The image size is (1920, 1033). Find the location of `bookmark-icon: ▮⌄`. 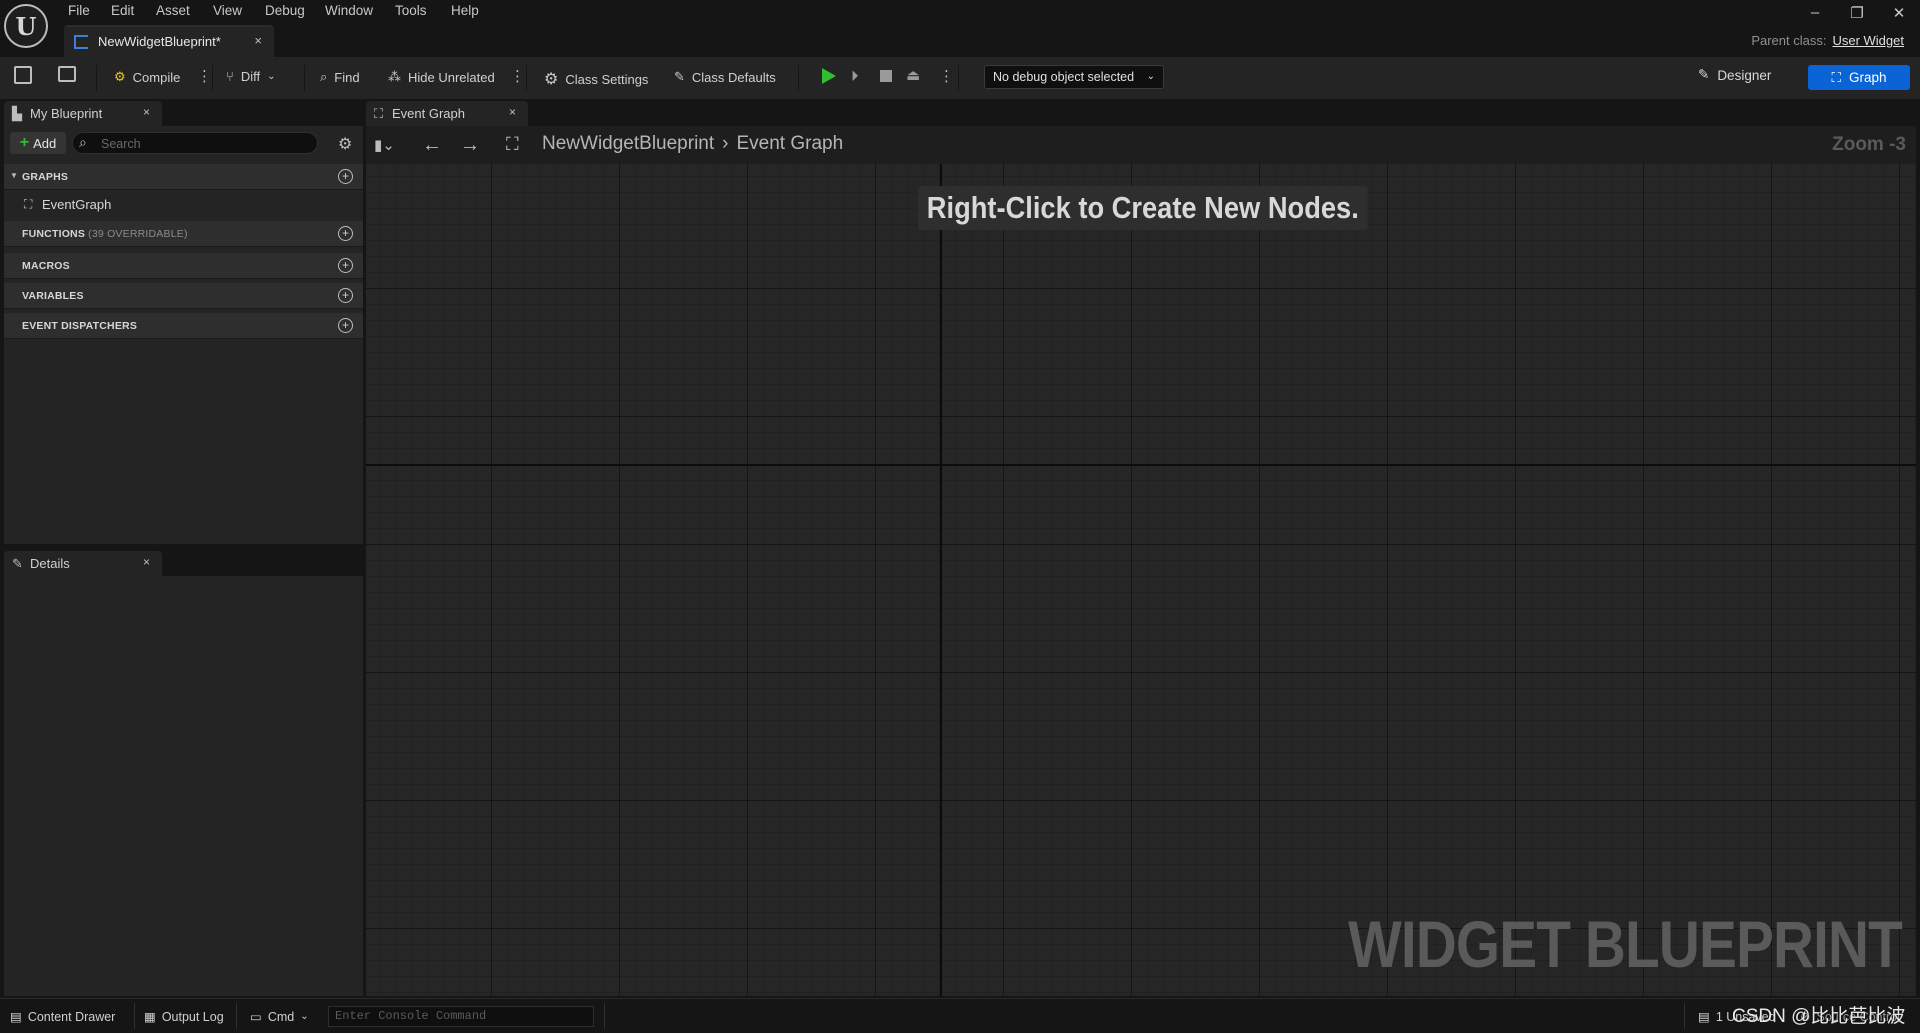

bookmark-icon: ▮⌄ is located at coordinates (384, 145).